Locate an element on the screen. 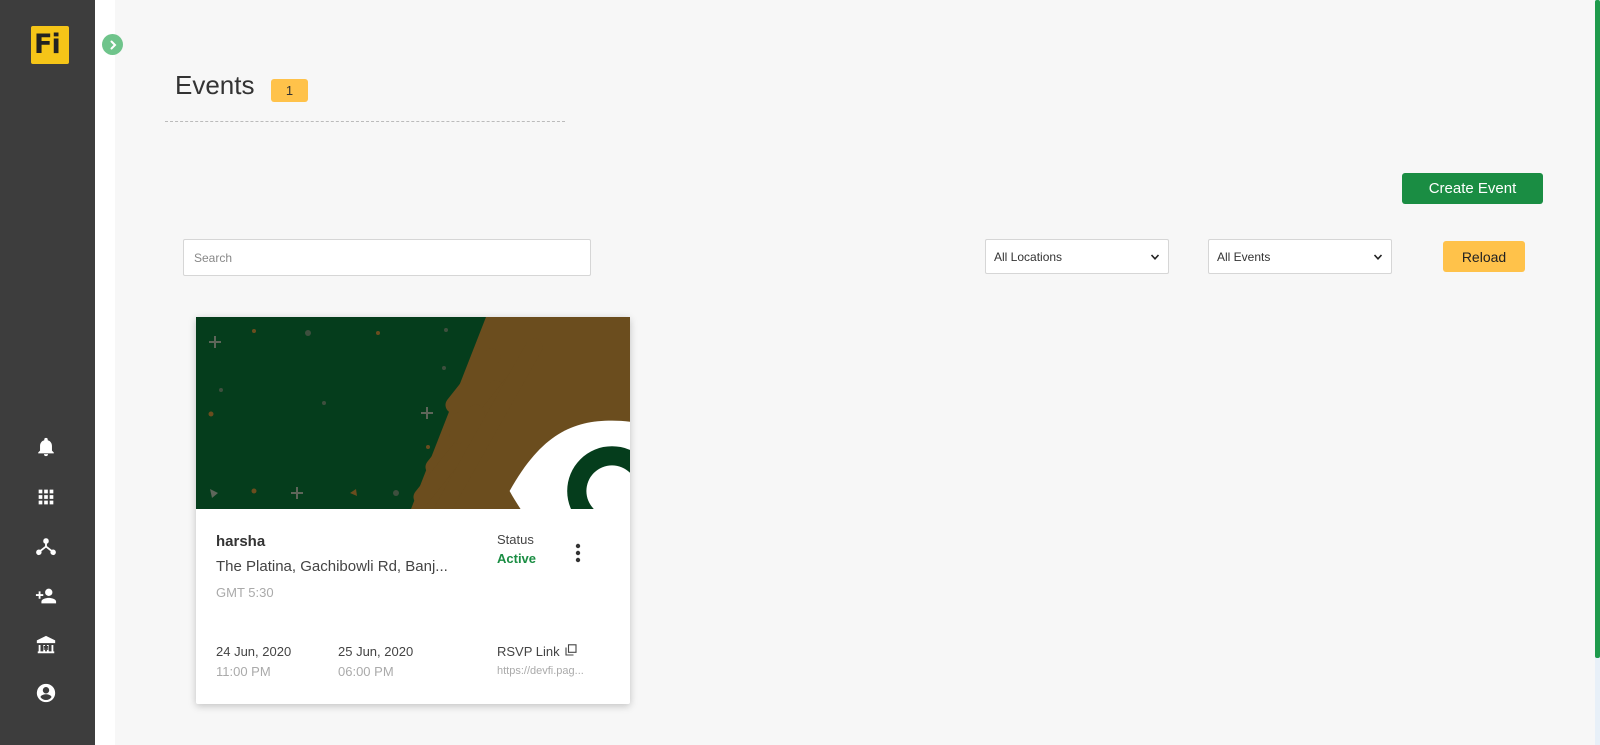 This screenshot has height=745, width=1600. location-select-value: All Locations is located at coordinates (1028, 256).